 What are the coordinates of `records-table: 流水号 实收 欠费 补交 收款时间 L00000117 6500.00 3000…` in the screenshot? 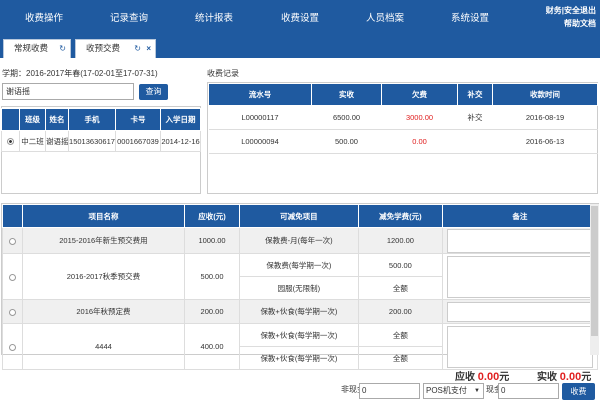 It's located at (403, 118).